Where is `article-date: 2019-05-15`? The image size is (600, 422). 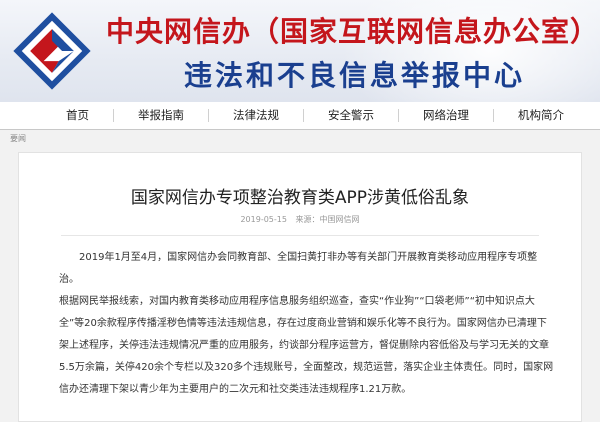 article-date: 2019-05-15 is located at coordinates (263, 219).